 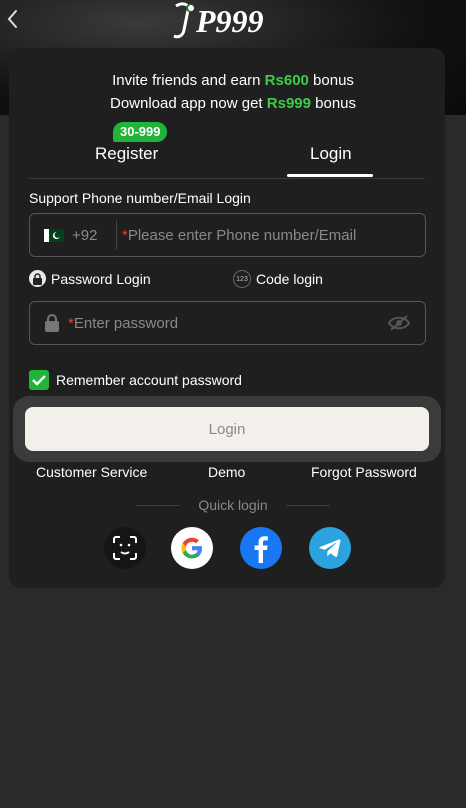 What do you see at coordinates (84, 235) in the screenshot?
I see `country-code: +92` at bounding box center [84, 235].